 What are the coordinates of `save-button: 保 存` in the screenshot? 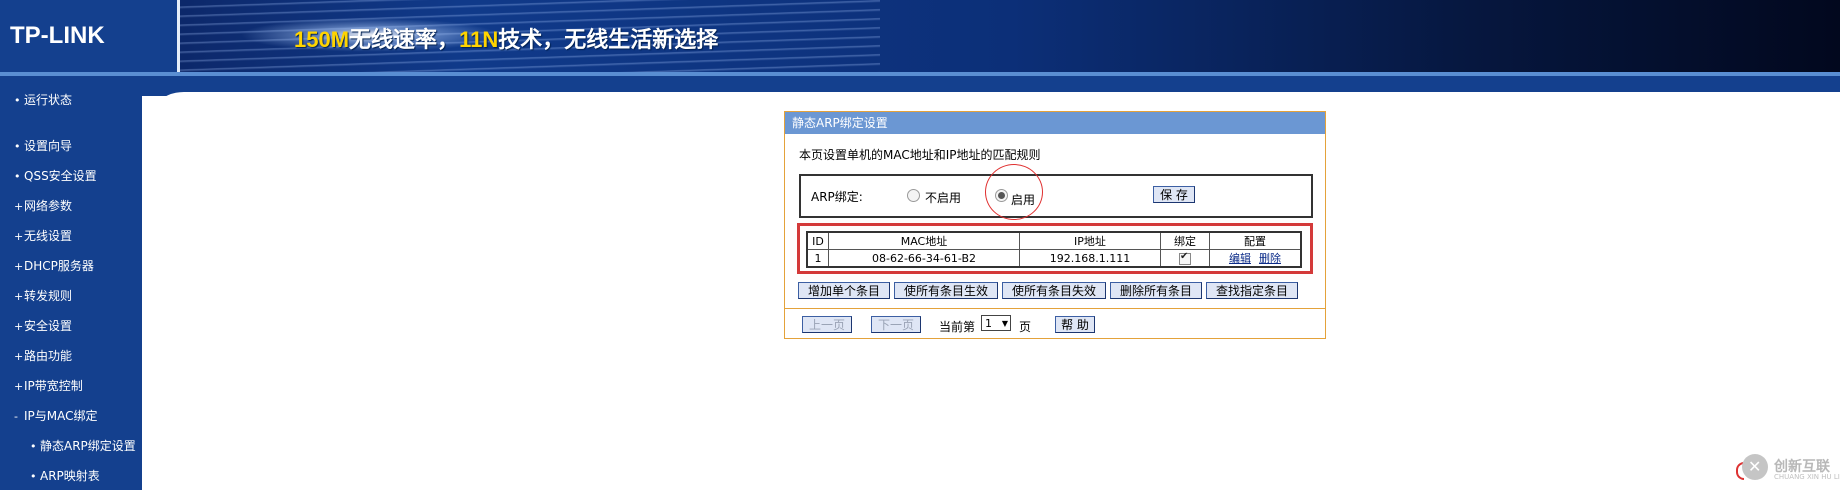 It's located at (1174, 194).